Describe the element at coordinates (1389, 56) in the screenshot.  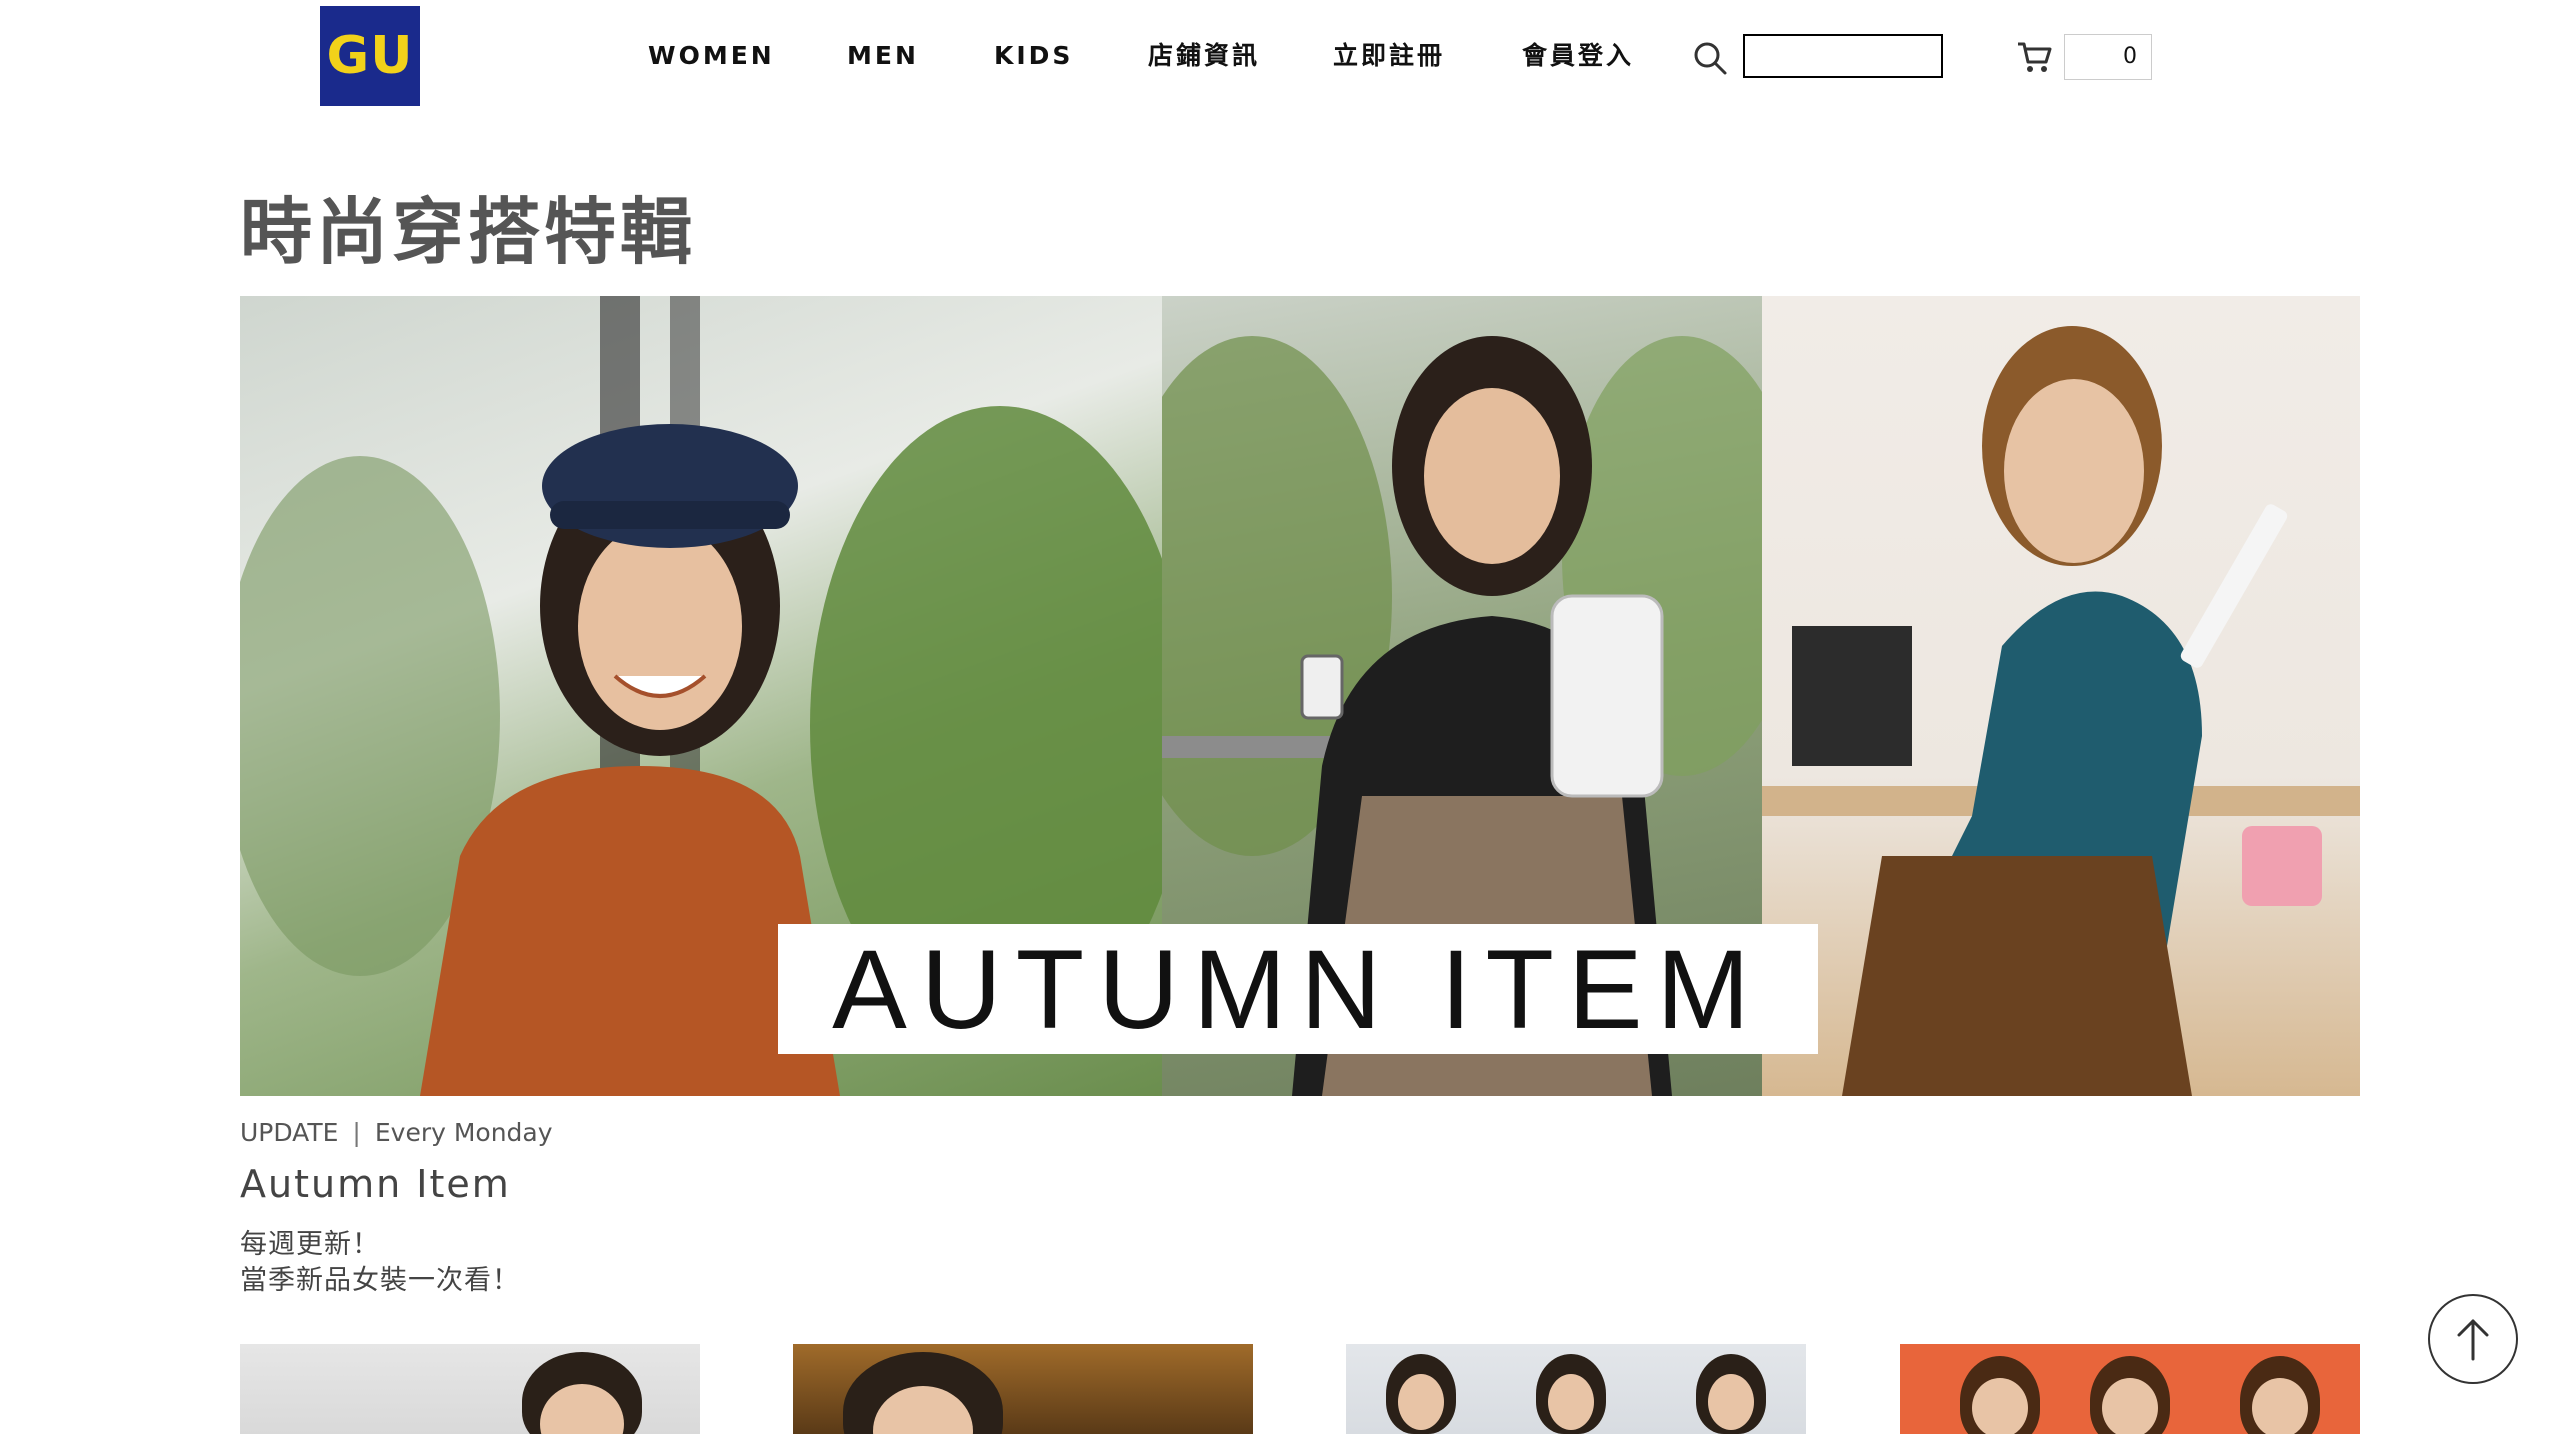
I see `nav-register: 立即註冊` at that location.